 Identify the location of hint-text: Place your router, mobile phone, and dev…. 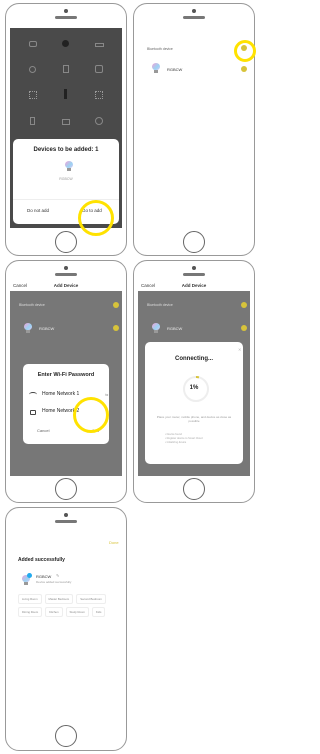
(194, 419).